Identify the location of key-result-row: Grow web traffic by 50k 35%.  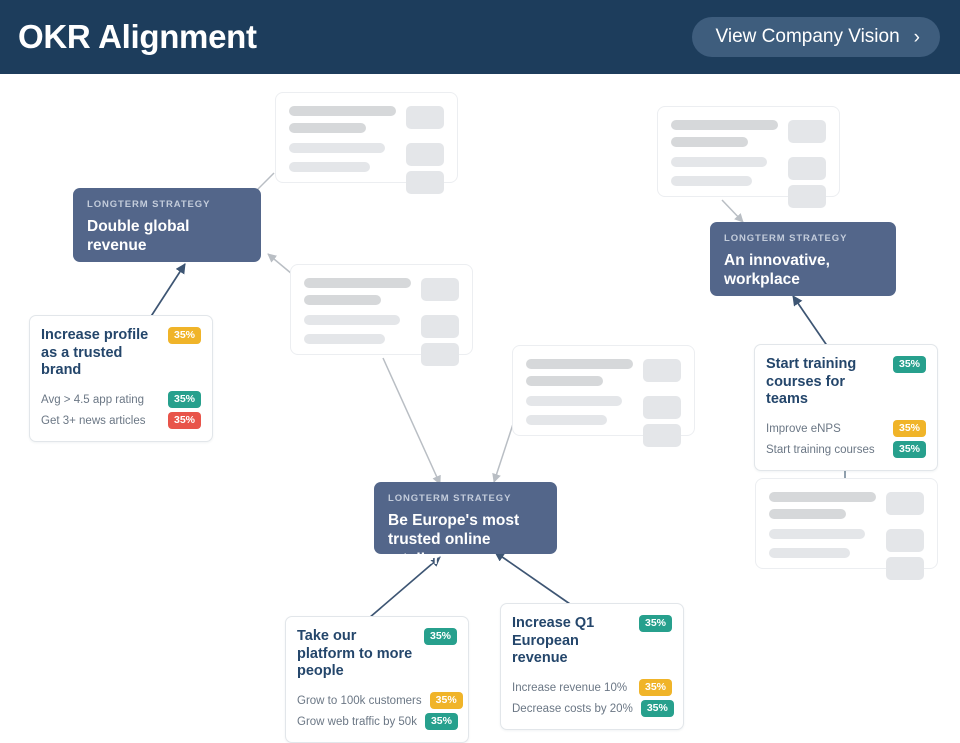
(377, 721).